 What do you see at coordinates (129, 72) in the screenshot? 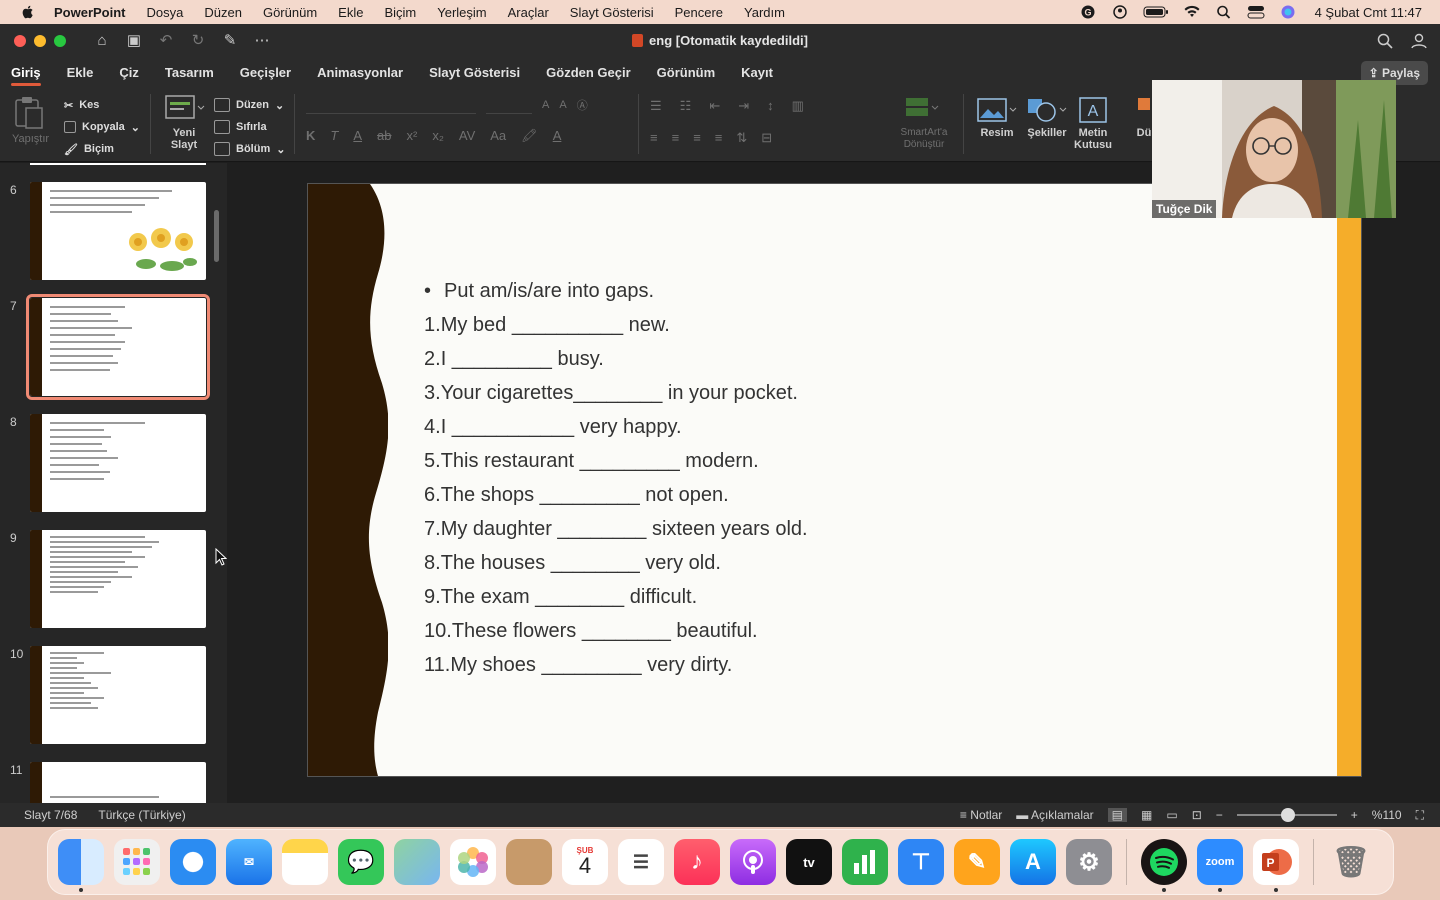
I see `tab-draw: Çiz` at bounding box center [129, 72].